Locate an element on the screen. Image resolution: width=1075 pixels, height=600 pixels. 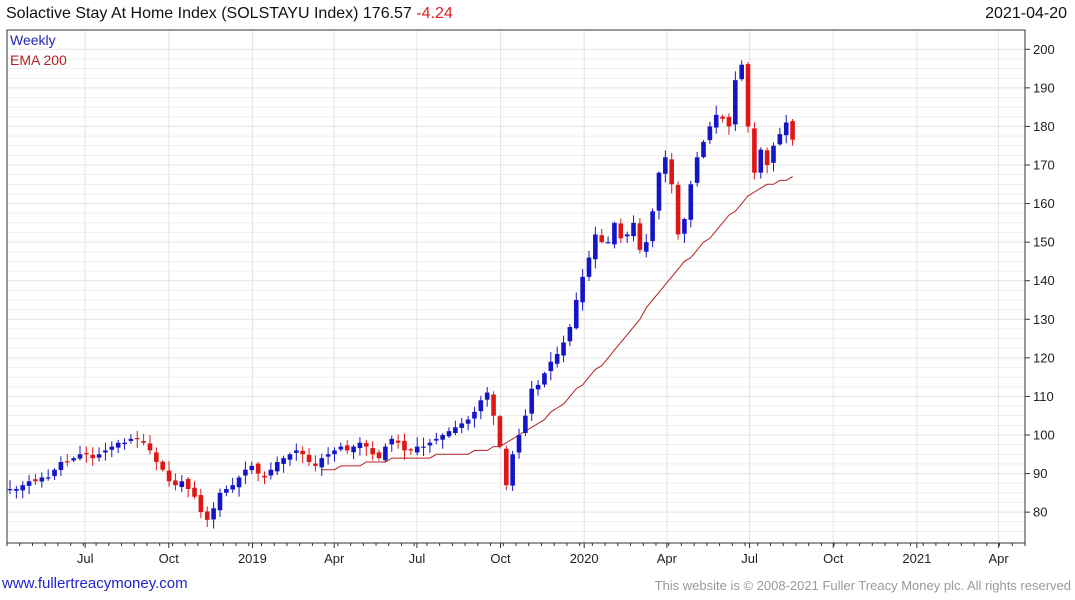
x-tick-label: 2020 is located at coordinates (584, 558).